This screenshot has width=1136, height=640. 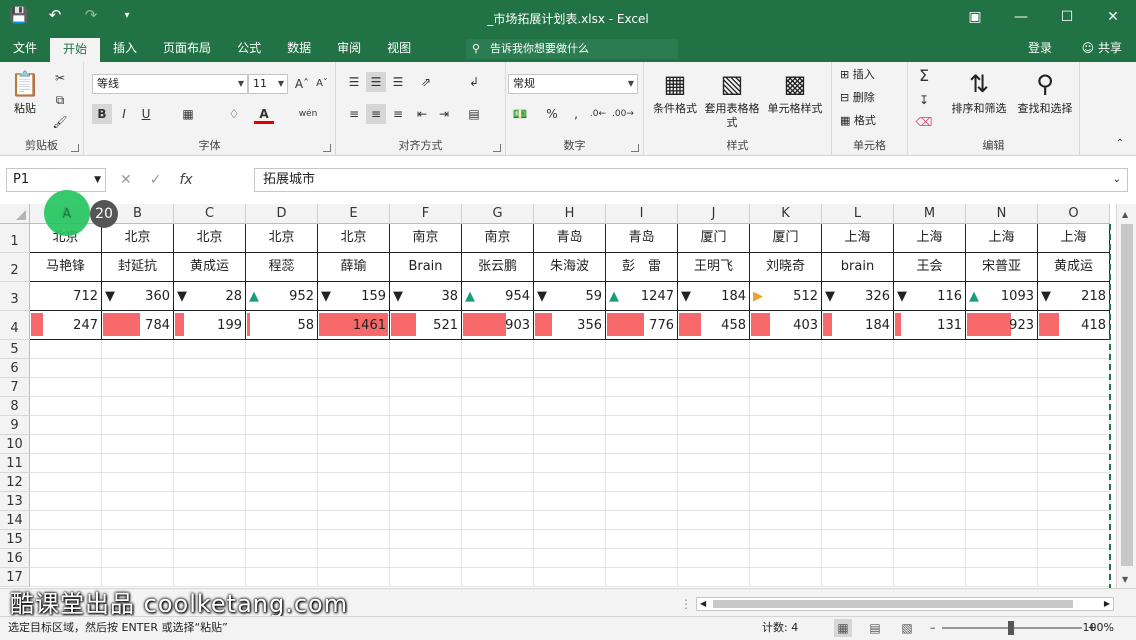 What do you see at coordinates (875, 628) in the screenshot?
I see `page-layout-view-icon: ▤` at bounding box center [875, 628].